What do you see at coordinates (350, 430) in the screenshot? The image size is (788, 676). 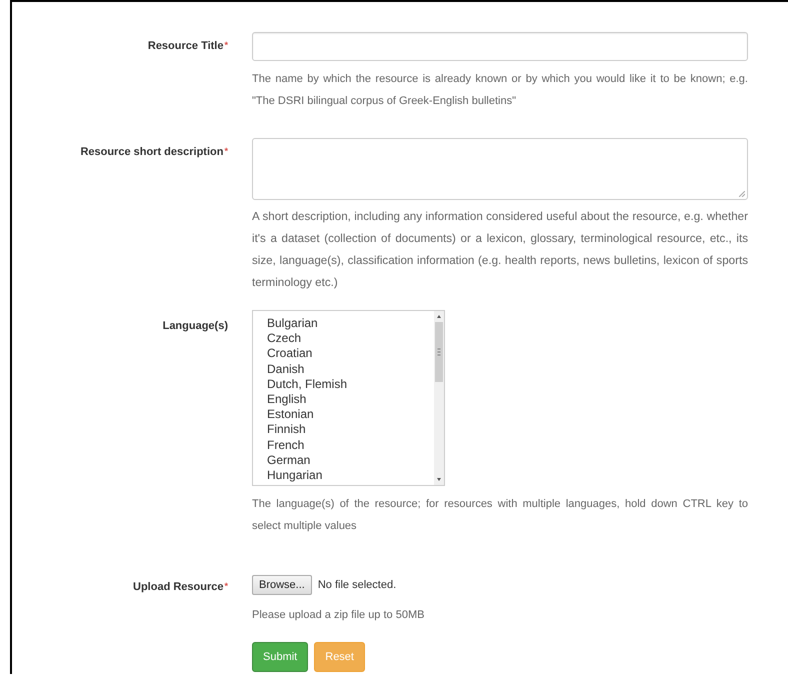 I see `language-option: Finnish` at bounding box center [350, 430].